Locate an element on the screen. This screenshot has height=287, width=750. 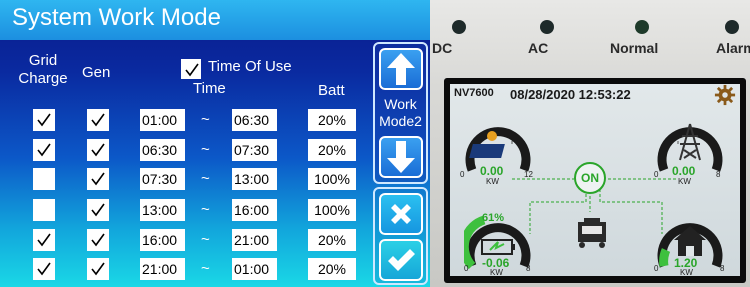
load-unit: KW is located at coordinates (686, 272).